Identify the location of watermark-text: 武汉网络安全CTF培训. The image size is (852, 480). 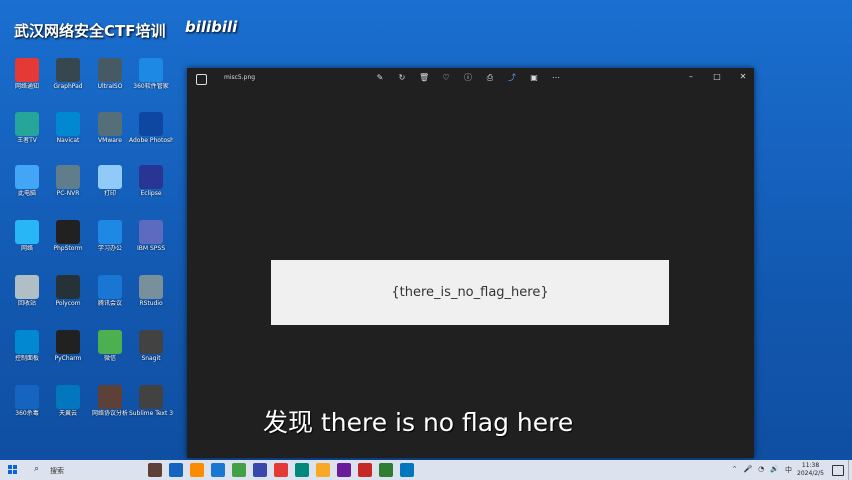
(90, 31).